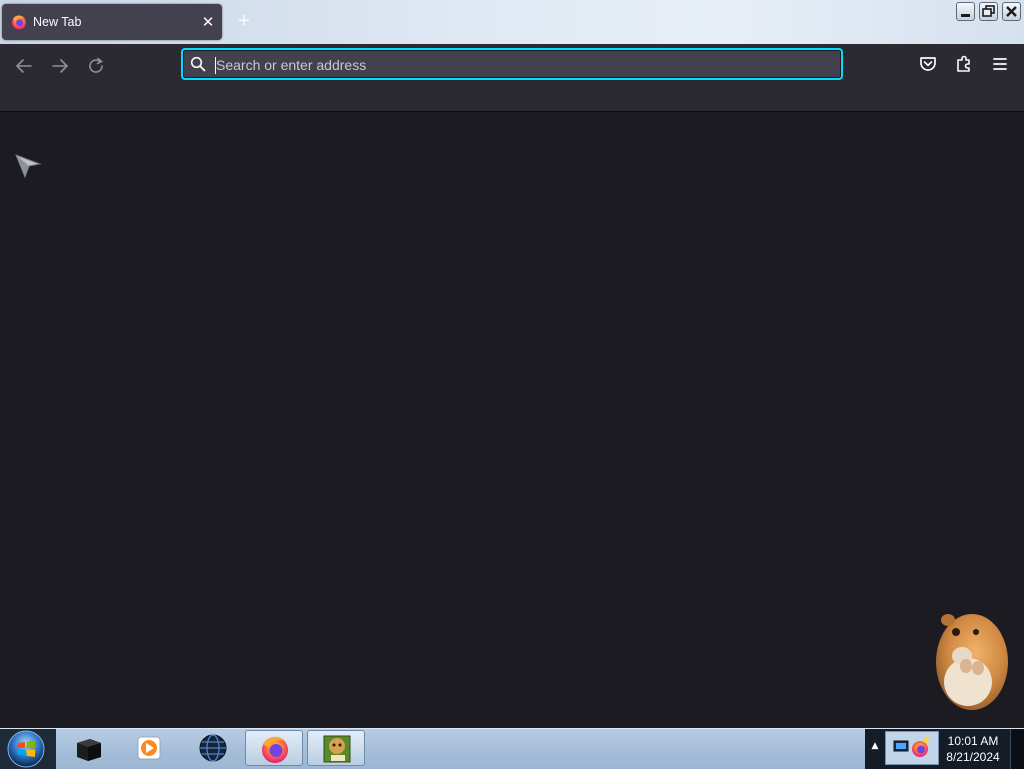 Image resolution: width=1024 pixels, height=769 pixels. I want to click on taskbar-item-black-box-app, so click(89, 748).